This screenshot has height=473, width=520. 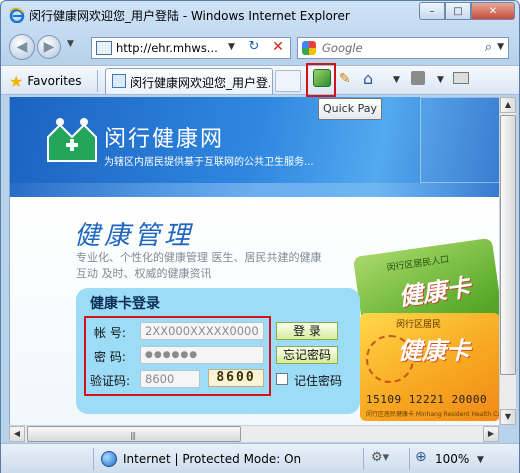 I want to click on zone-settings-icon: ⚙▾, so click(x=380, y=457).